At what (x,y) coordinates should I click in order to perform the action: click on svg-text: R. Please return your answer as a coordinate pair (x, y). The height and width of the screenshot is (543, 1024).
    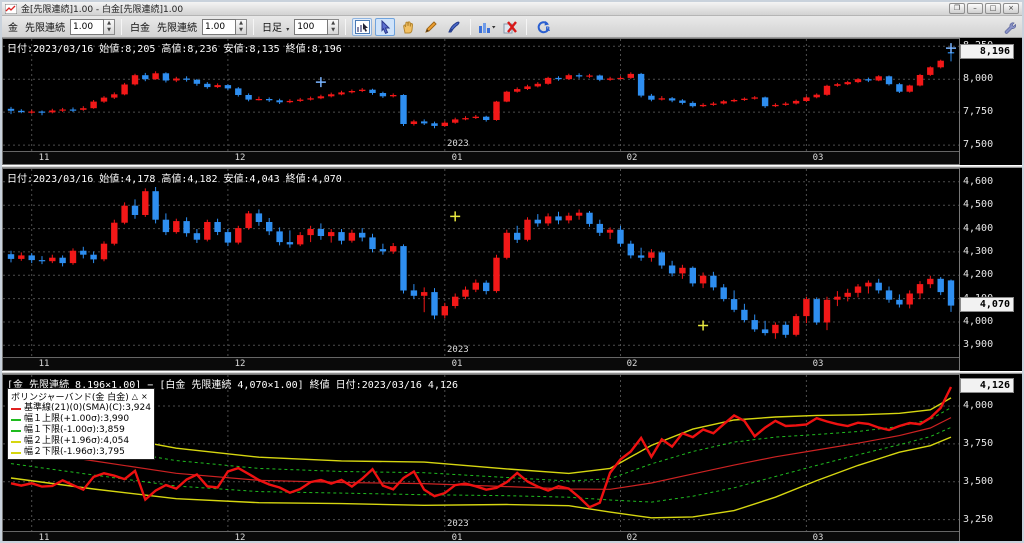
    Looking at the image, I should click on (547, 29).